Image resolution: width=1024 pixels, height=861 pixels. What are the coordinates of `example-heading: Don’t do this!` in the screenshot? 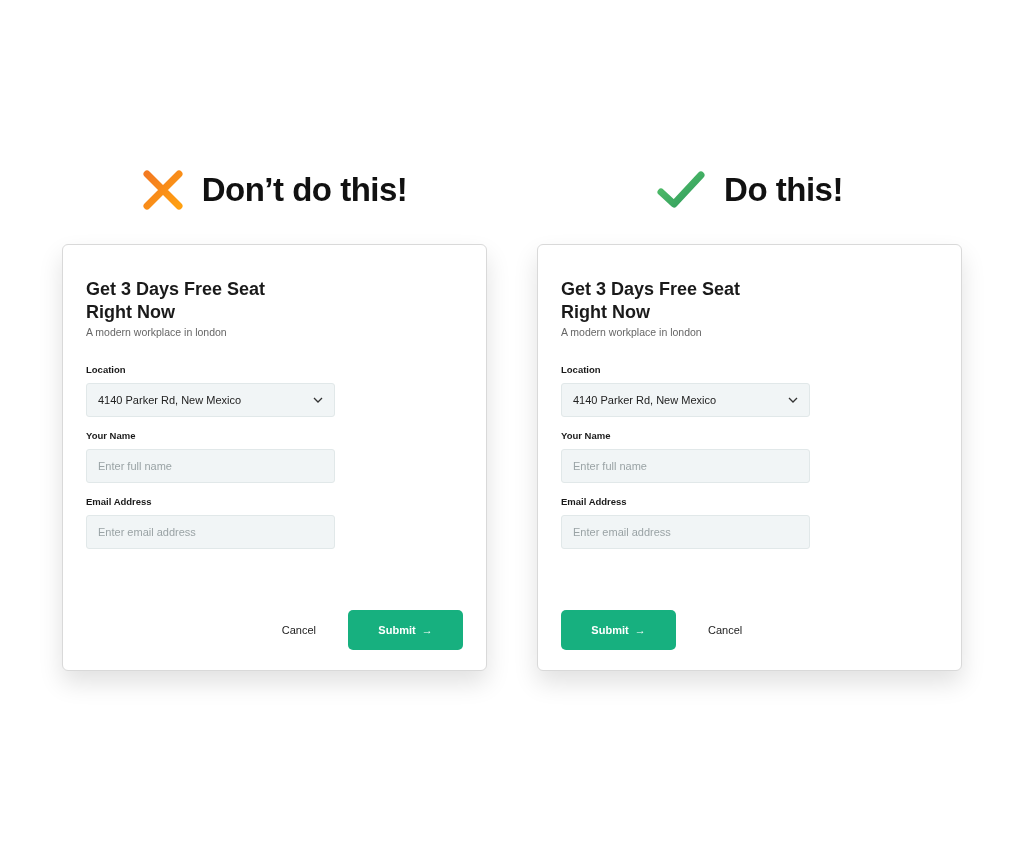 It's located at (304, 190).